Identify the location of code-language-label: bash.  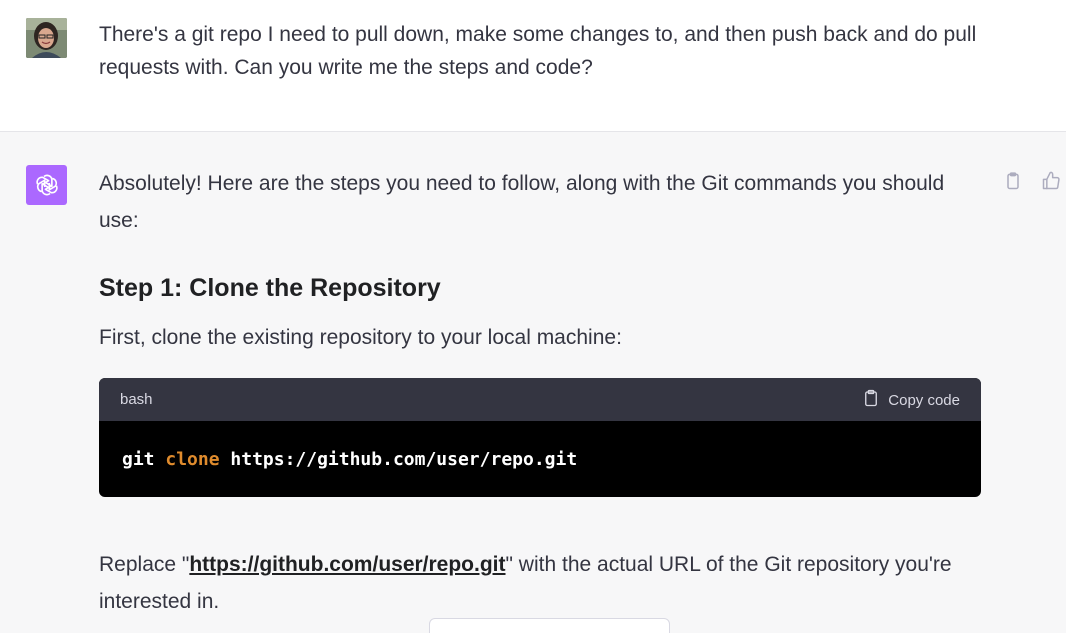
(136, 399).